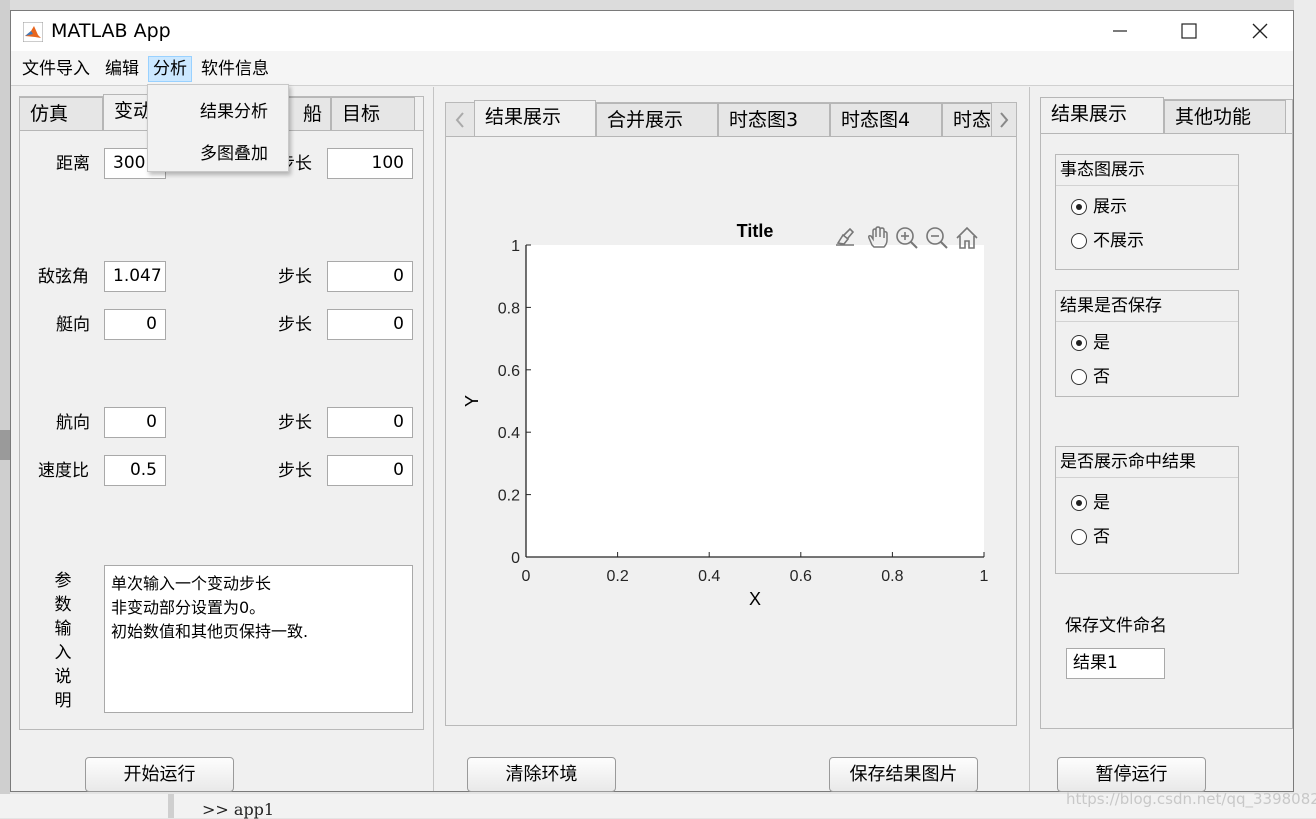  I want to click on angle-step-field: 0, so click(370, 276).